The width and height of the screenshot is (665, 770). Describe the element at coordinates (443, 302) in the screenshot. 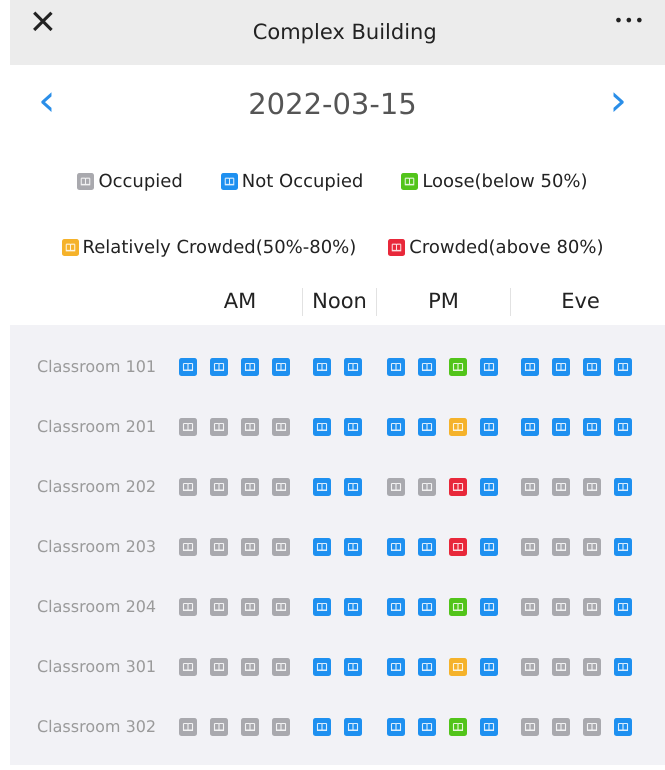

I see `period-header: PM` at that location.